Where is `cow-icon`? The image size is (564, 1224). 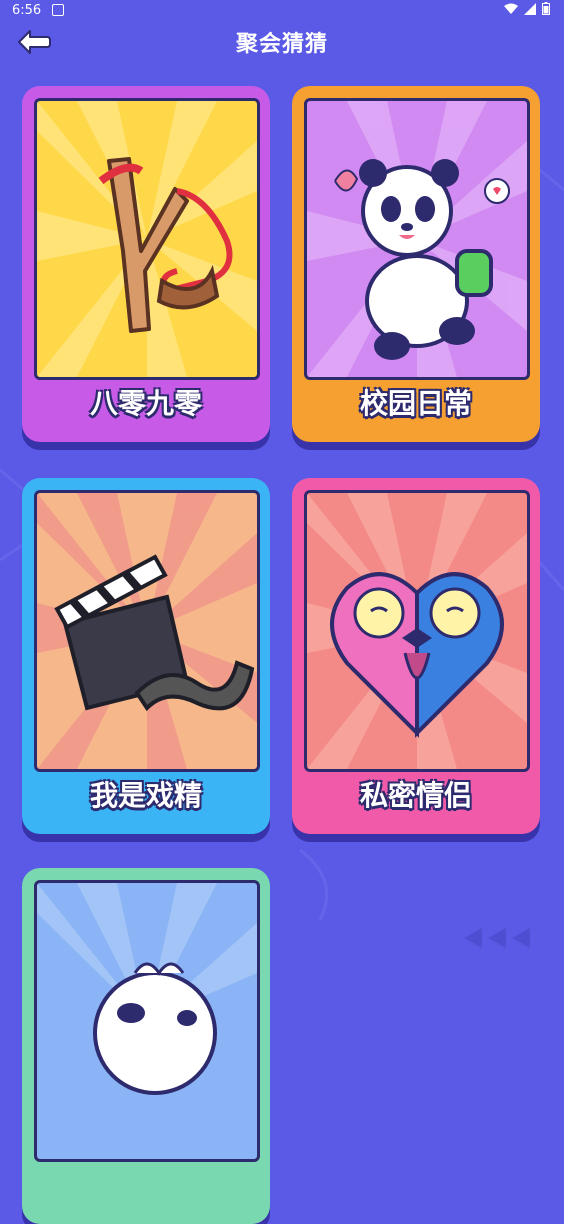
cow-icon is located at coordinates (147, 989).